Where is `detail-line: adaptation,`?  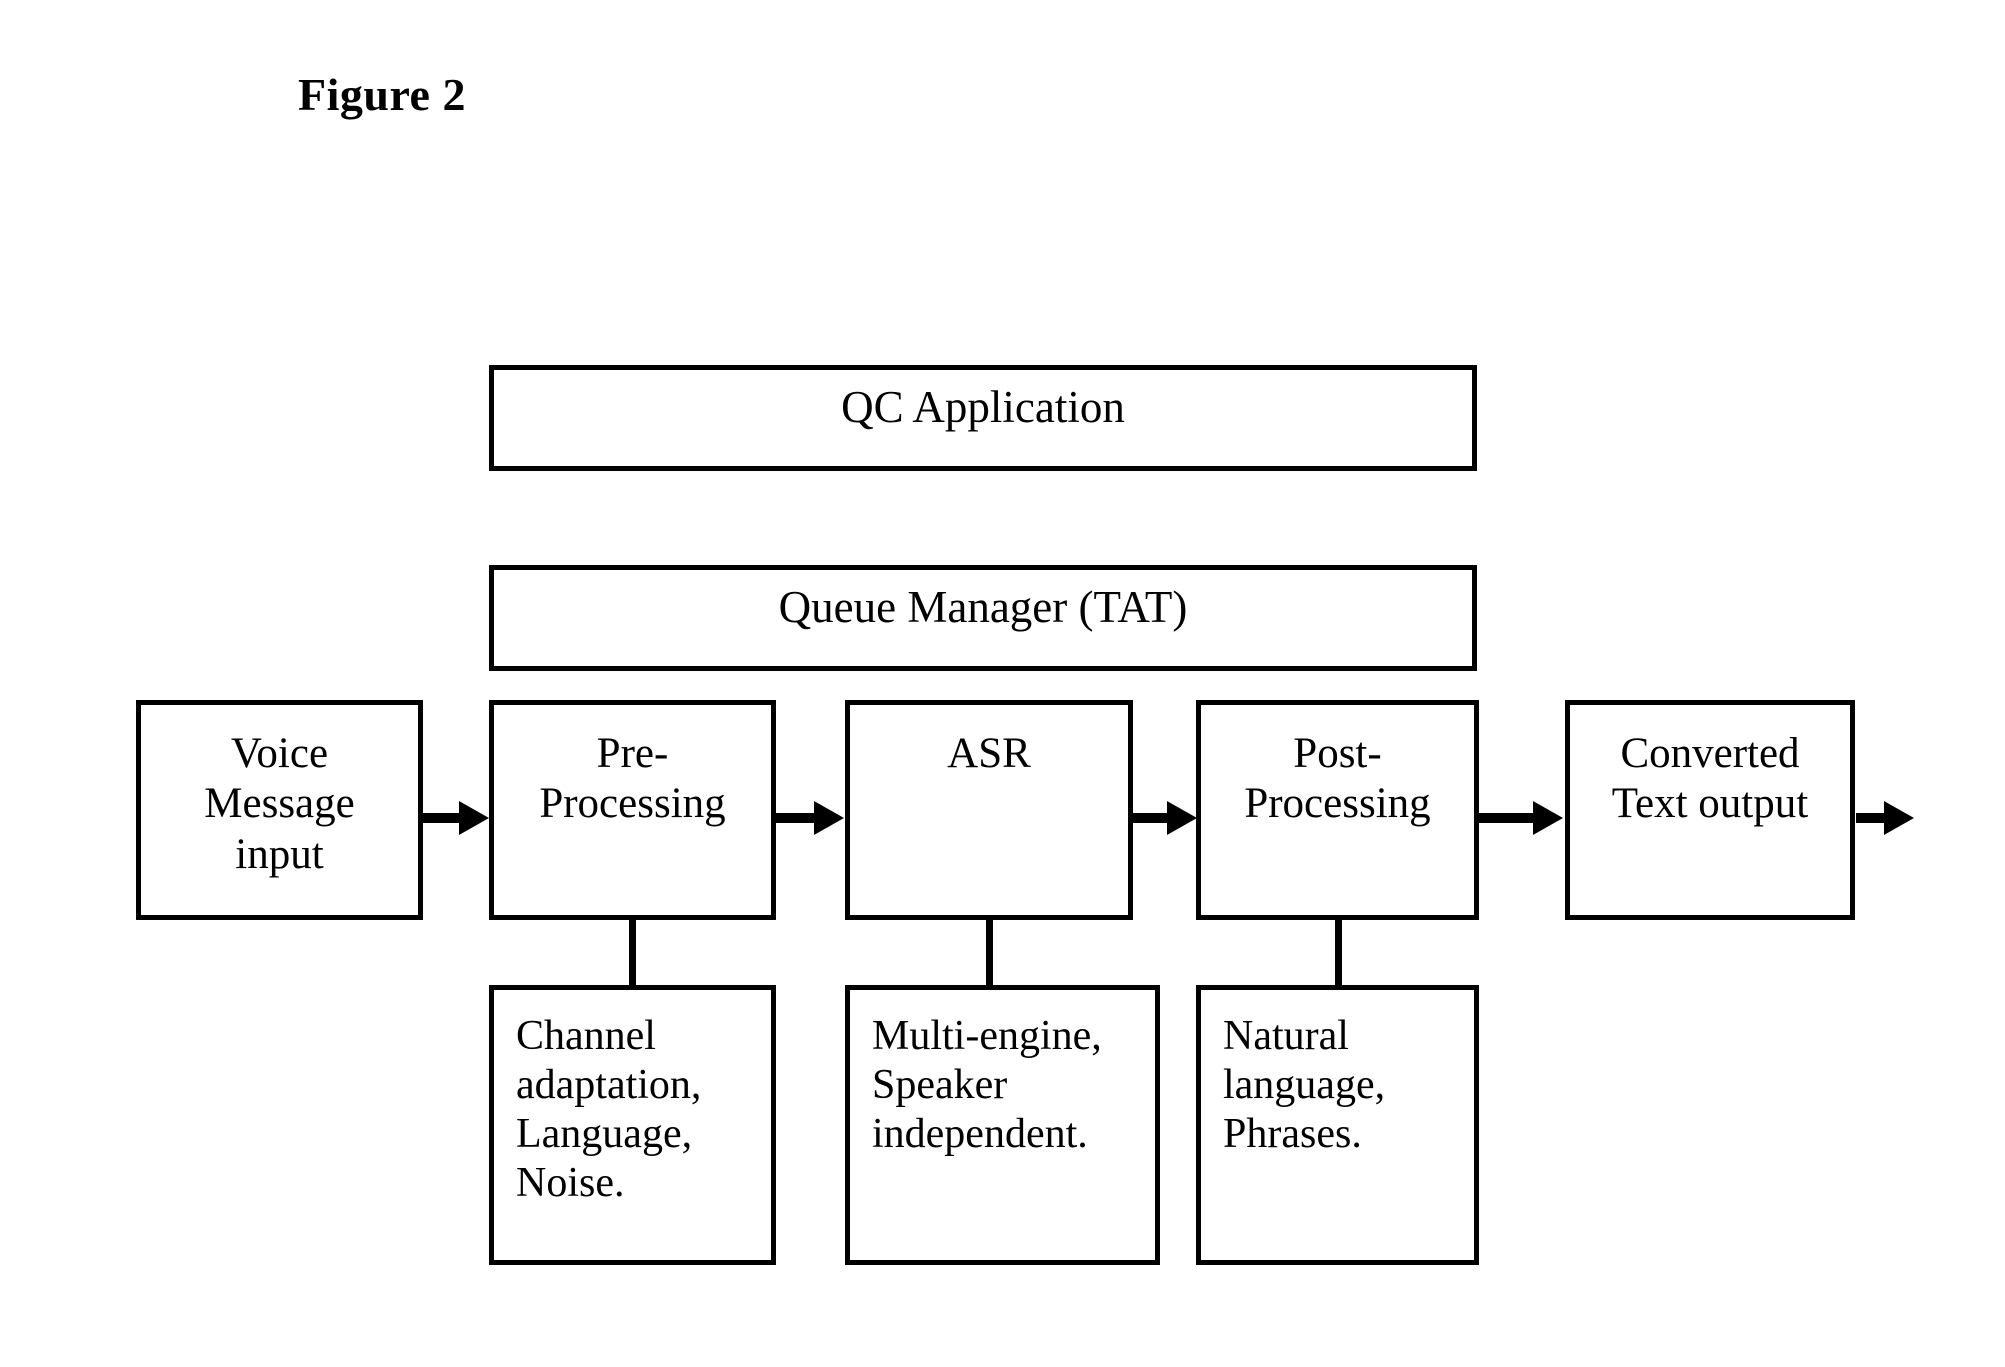
detail-line: adaptation, is located at coordinates (609, 1085).